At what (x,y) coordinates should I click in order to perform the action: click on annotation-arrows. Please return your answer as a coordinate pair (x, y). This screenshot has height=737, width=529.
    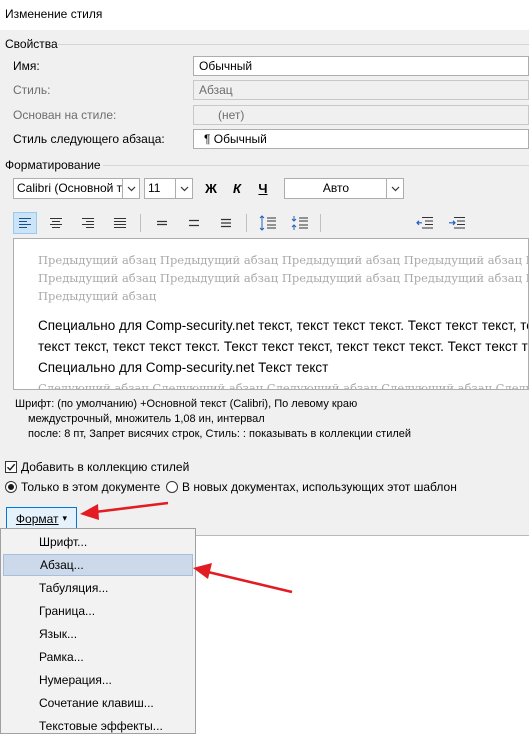
    Looking at the image, I should click on (186, 547).